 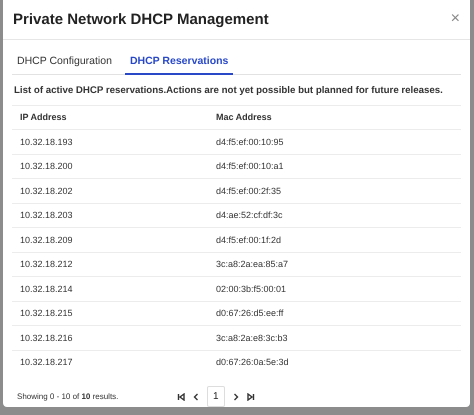 I want to click on table-cell-text: d4:ae:52:cf:df:3c, so click(x=250, y=215).